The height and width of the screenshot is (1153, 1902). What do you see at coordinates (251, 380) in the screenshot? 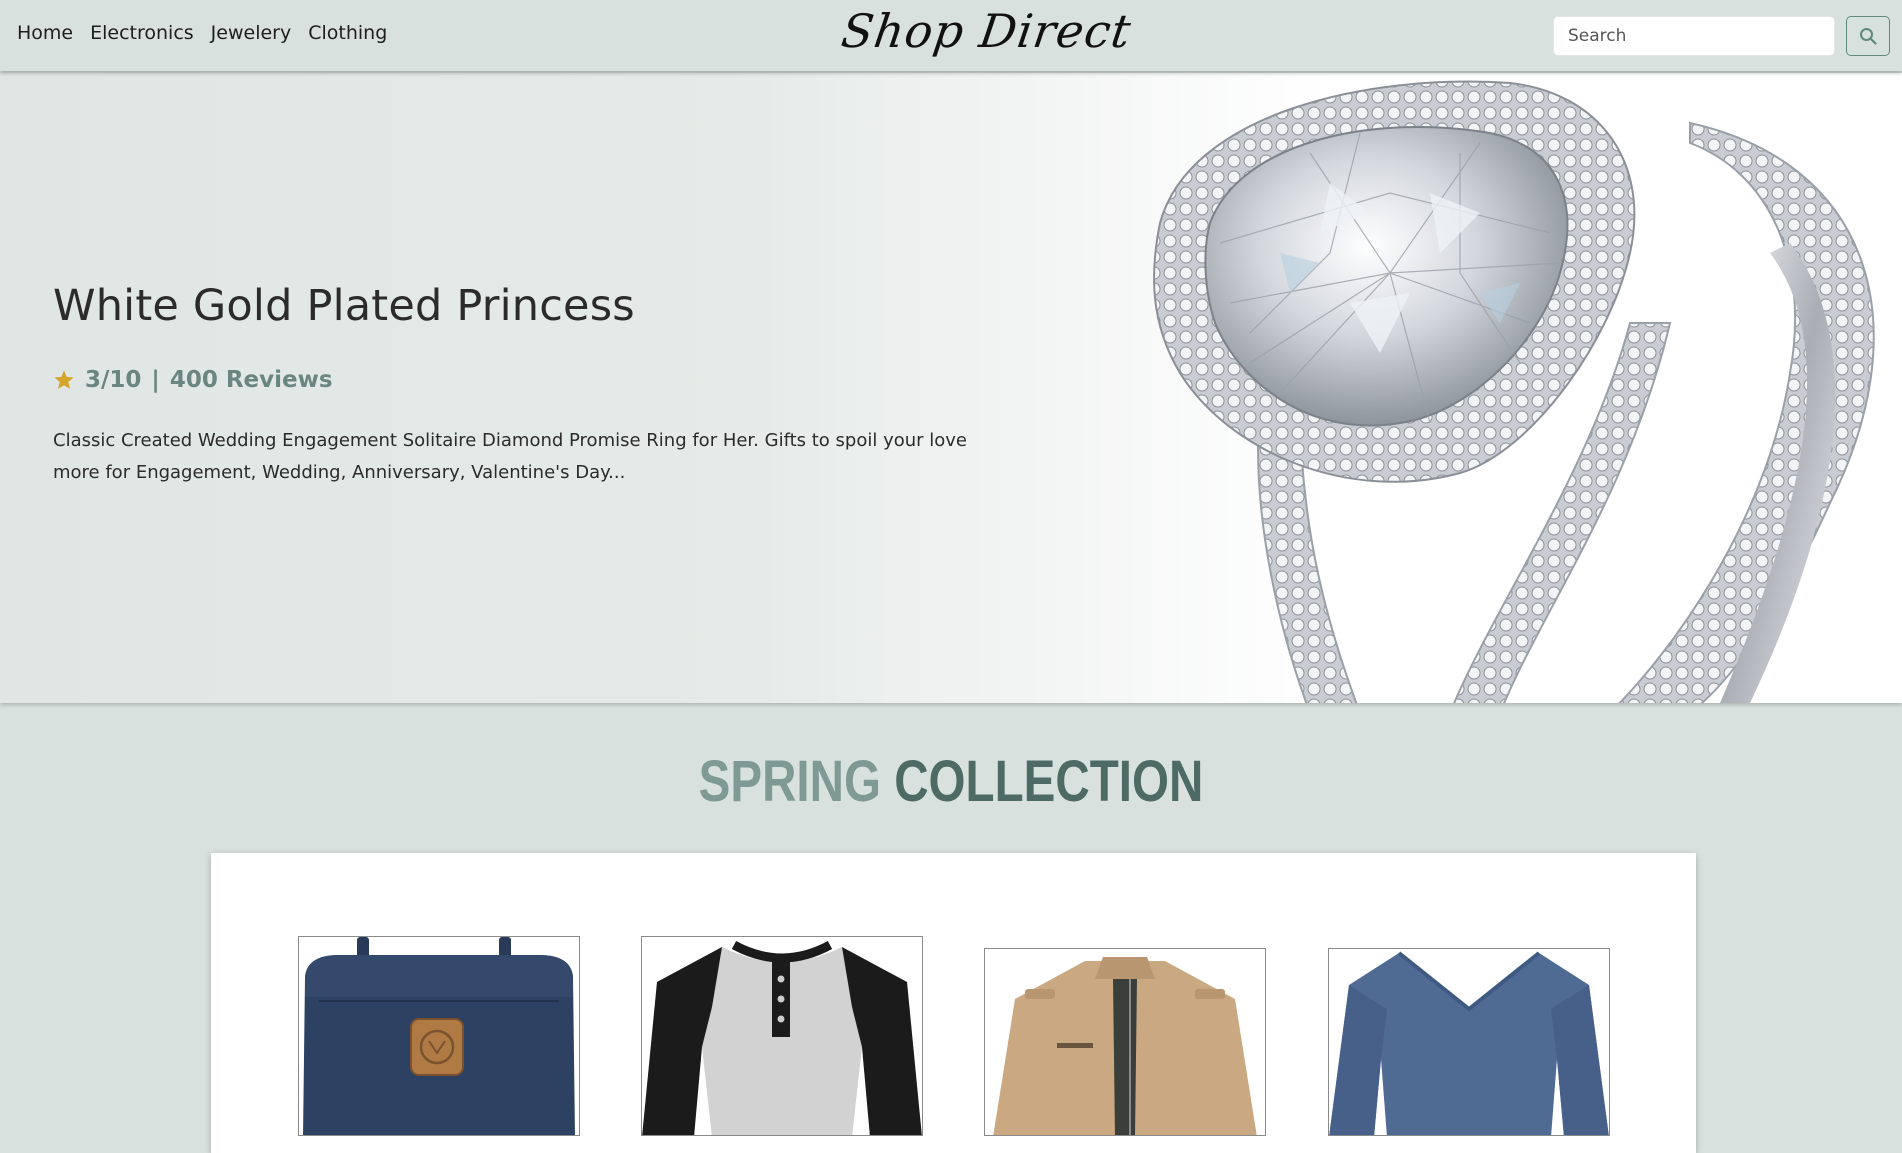
I see `review-count: 400 Reviews` at bounding box center [251, 380].